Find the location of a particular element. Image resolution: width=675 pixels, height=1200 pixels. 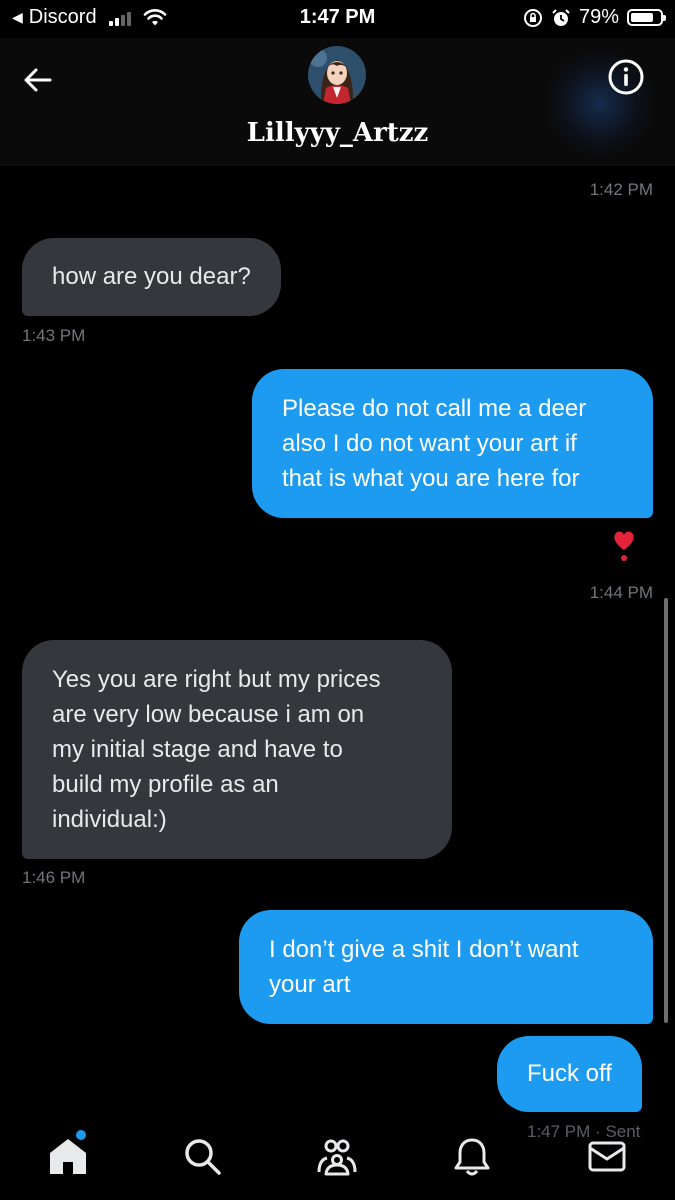

message-line: individual:) is located at coordinates (109, 819).